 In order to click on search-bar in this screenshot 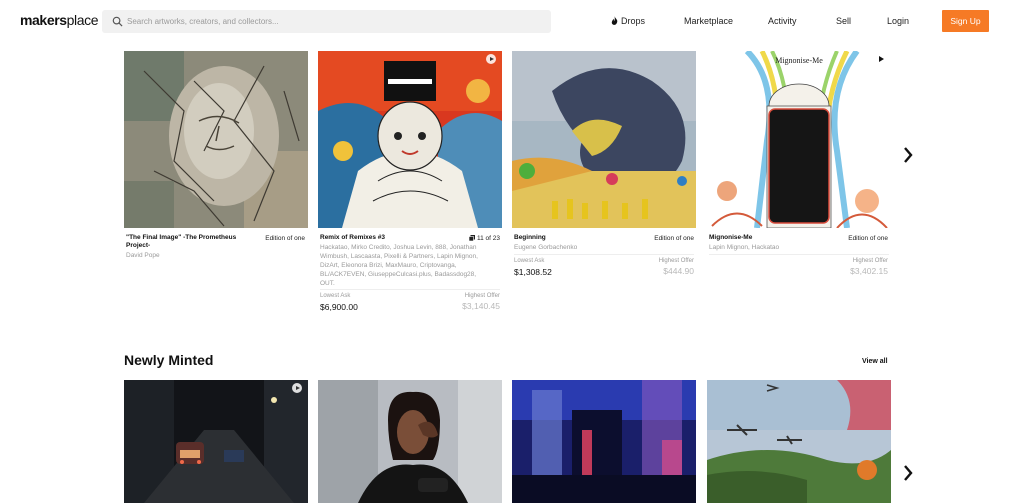, I will do `click(326, 21)`.